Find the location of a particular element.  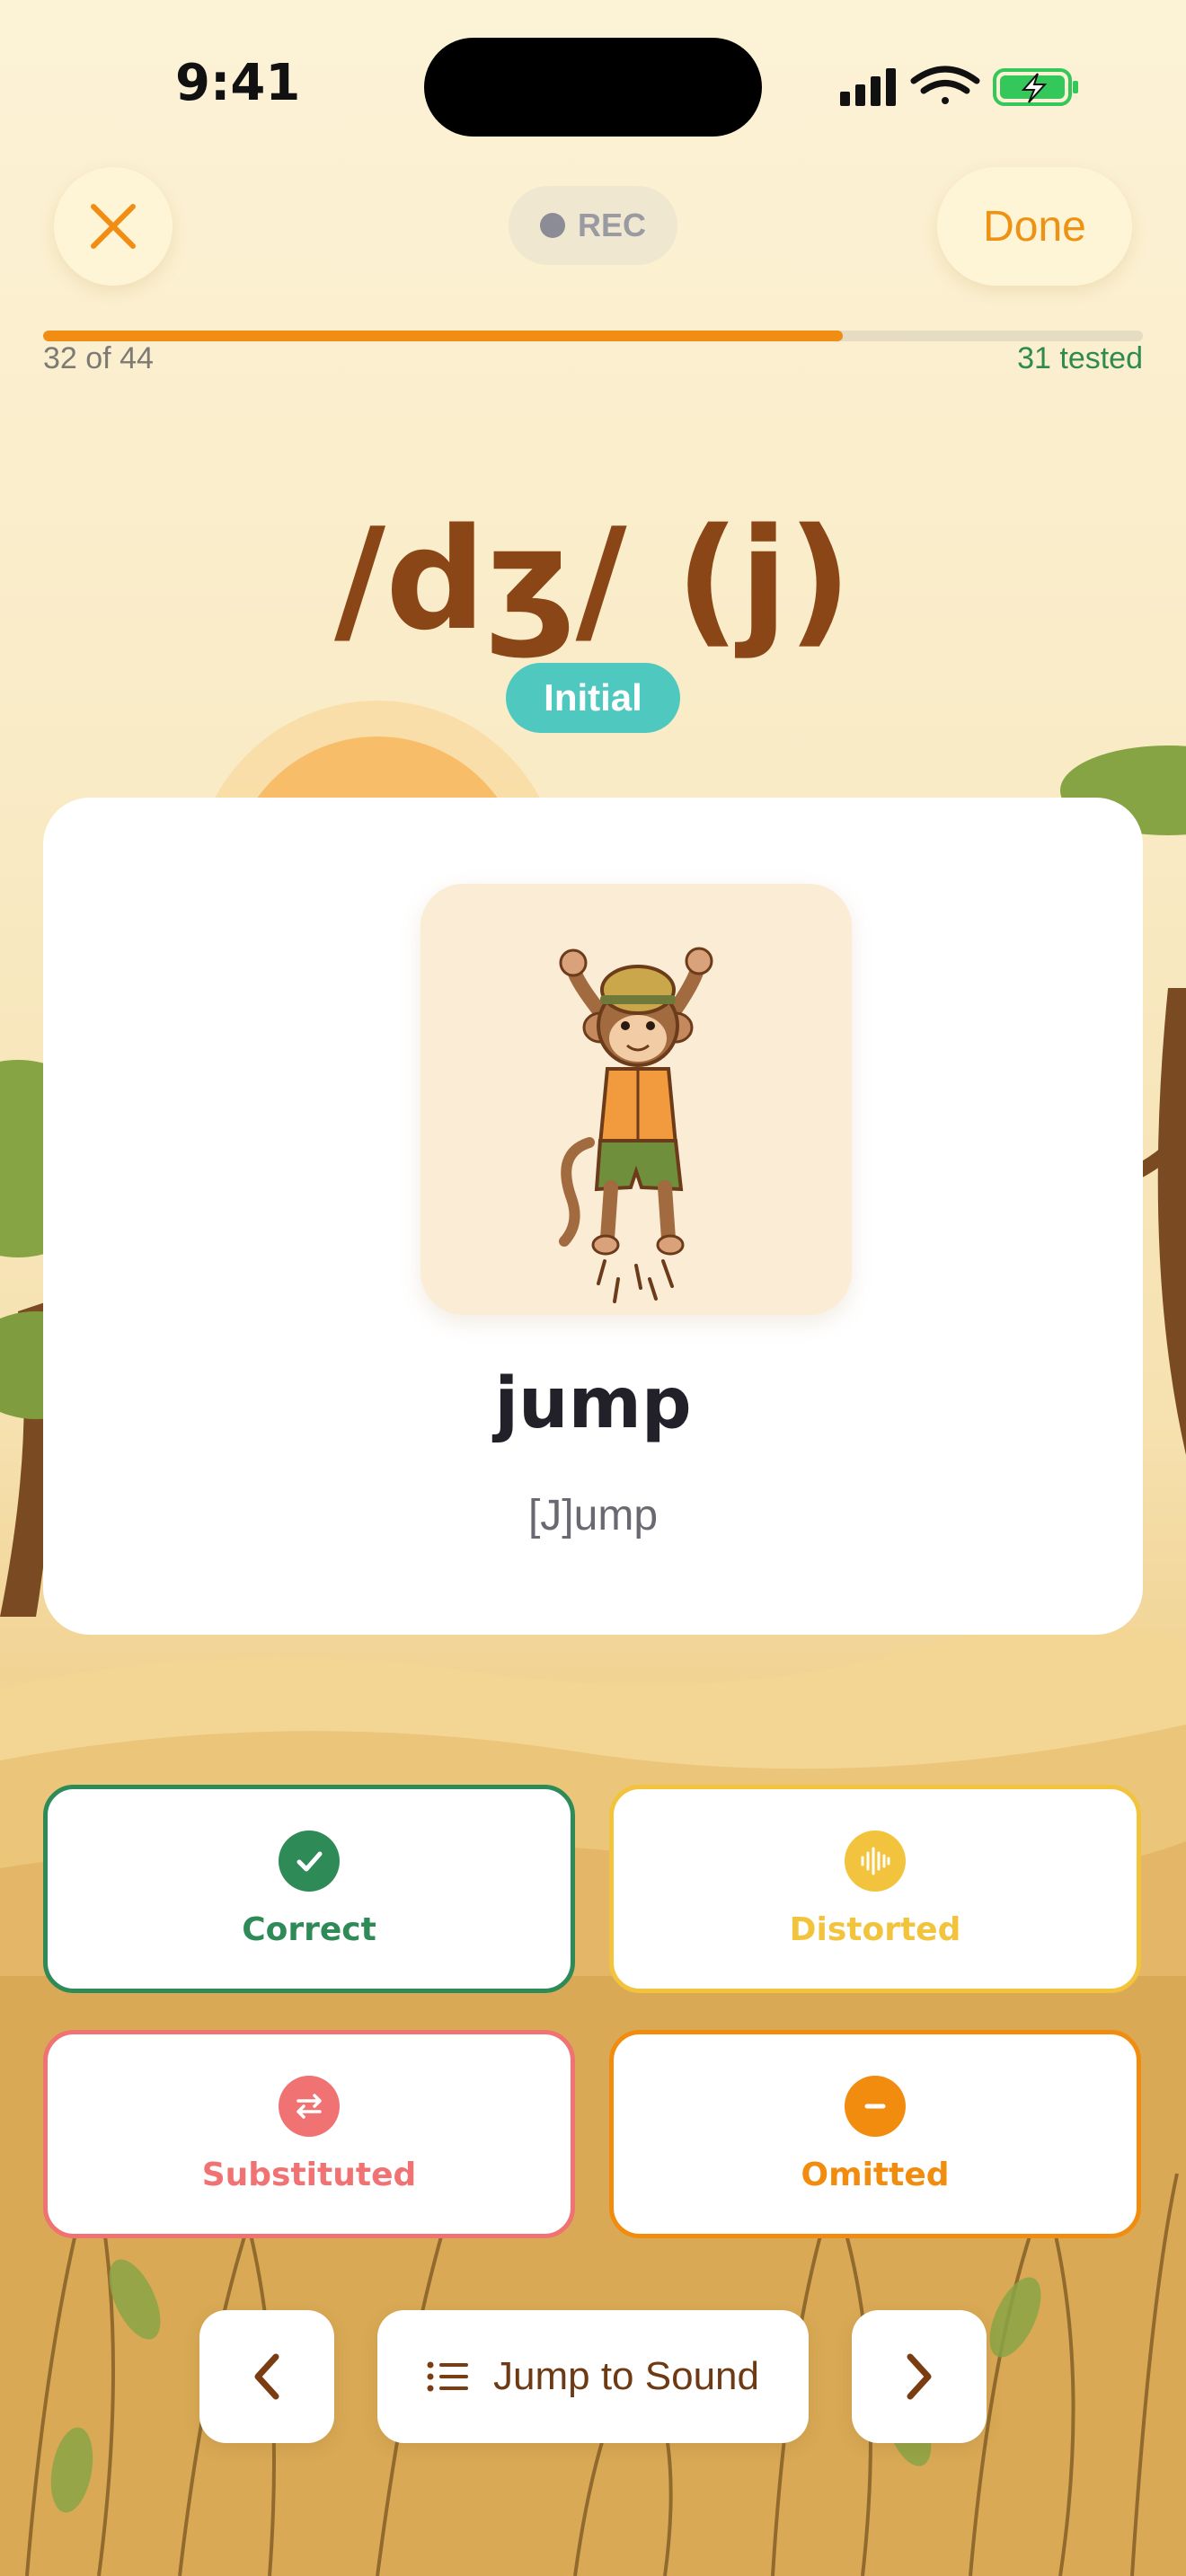

substituted-button: Substituted is located at coordinates (309, 2134).